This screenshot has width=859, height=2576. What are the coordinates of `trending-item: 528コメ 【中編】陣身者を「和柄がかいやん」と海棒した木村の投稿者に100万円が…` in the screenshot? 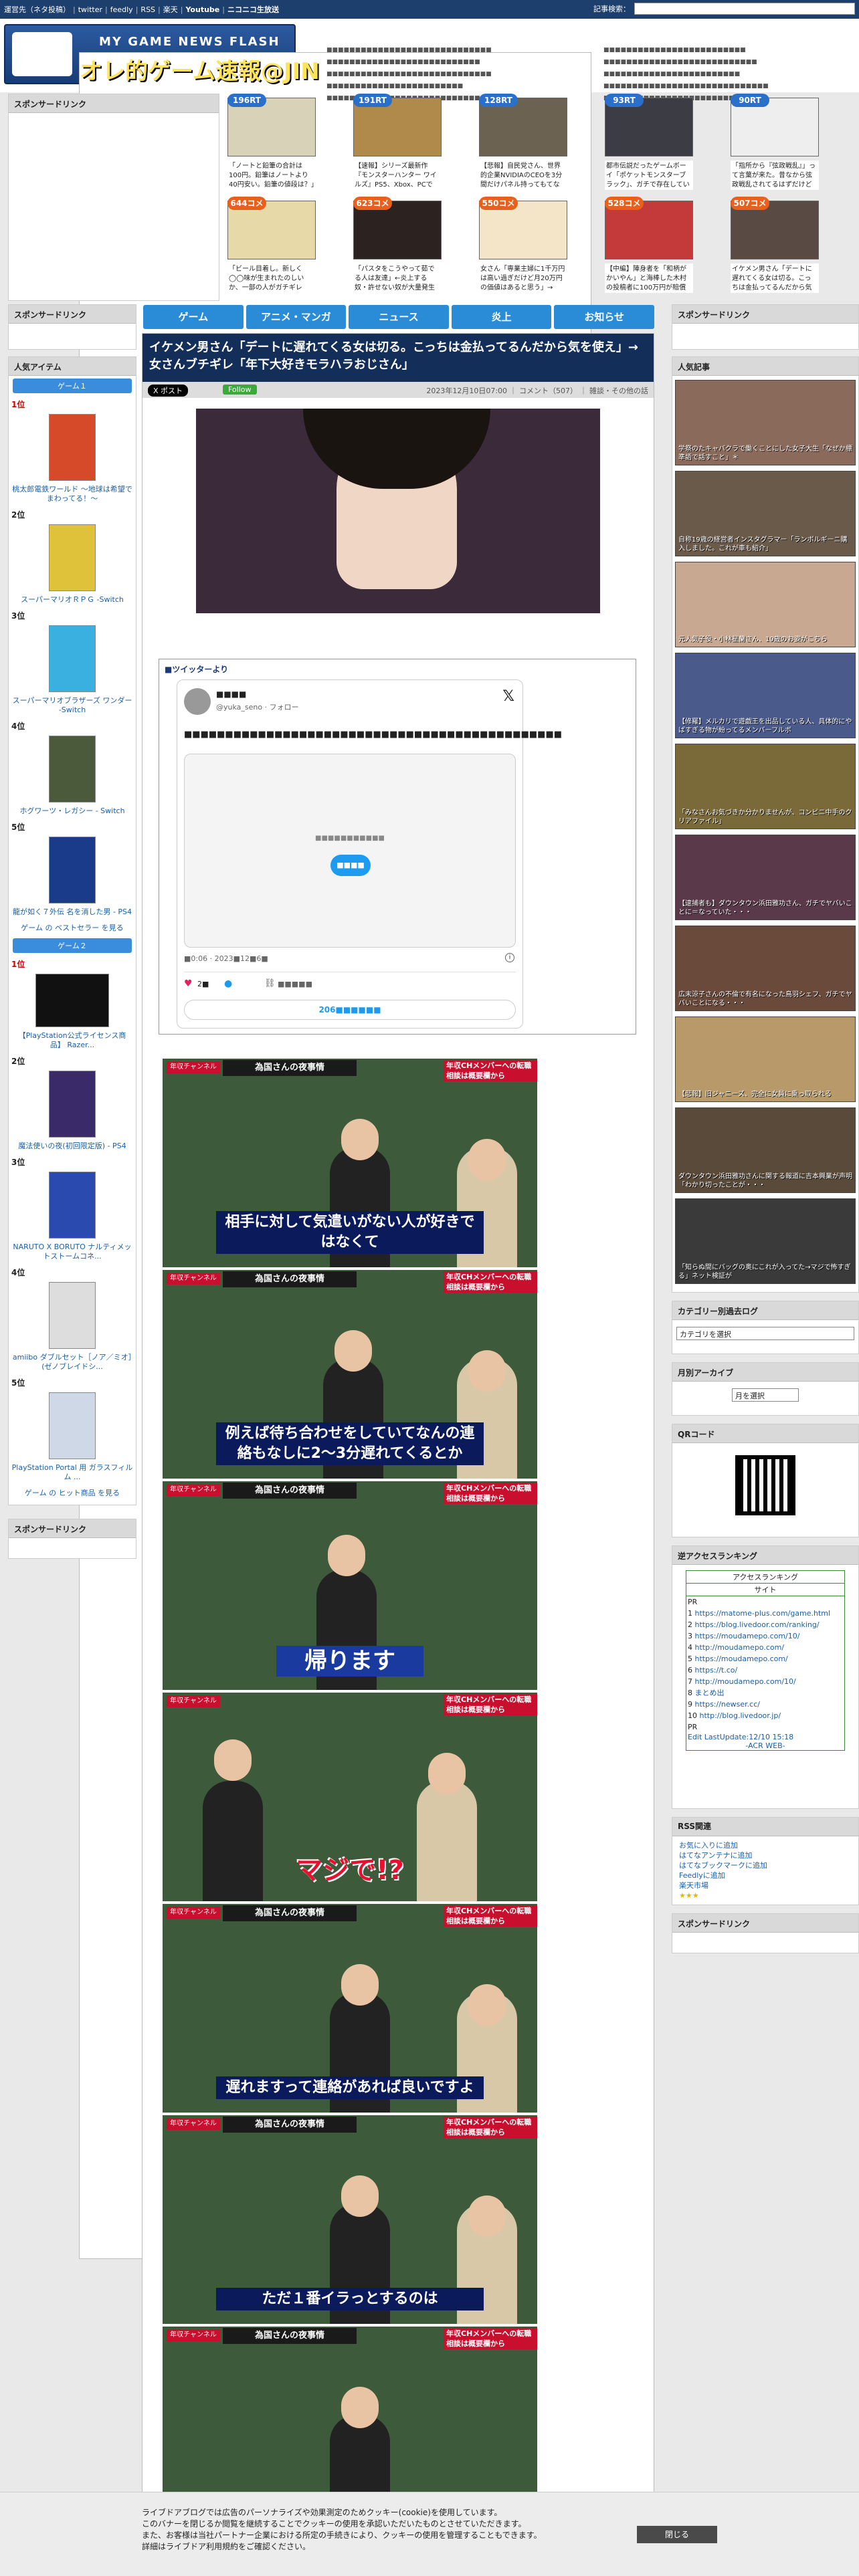 It's located at (649, 247).